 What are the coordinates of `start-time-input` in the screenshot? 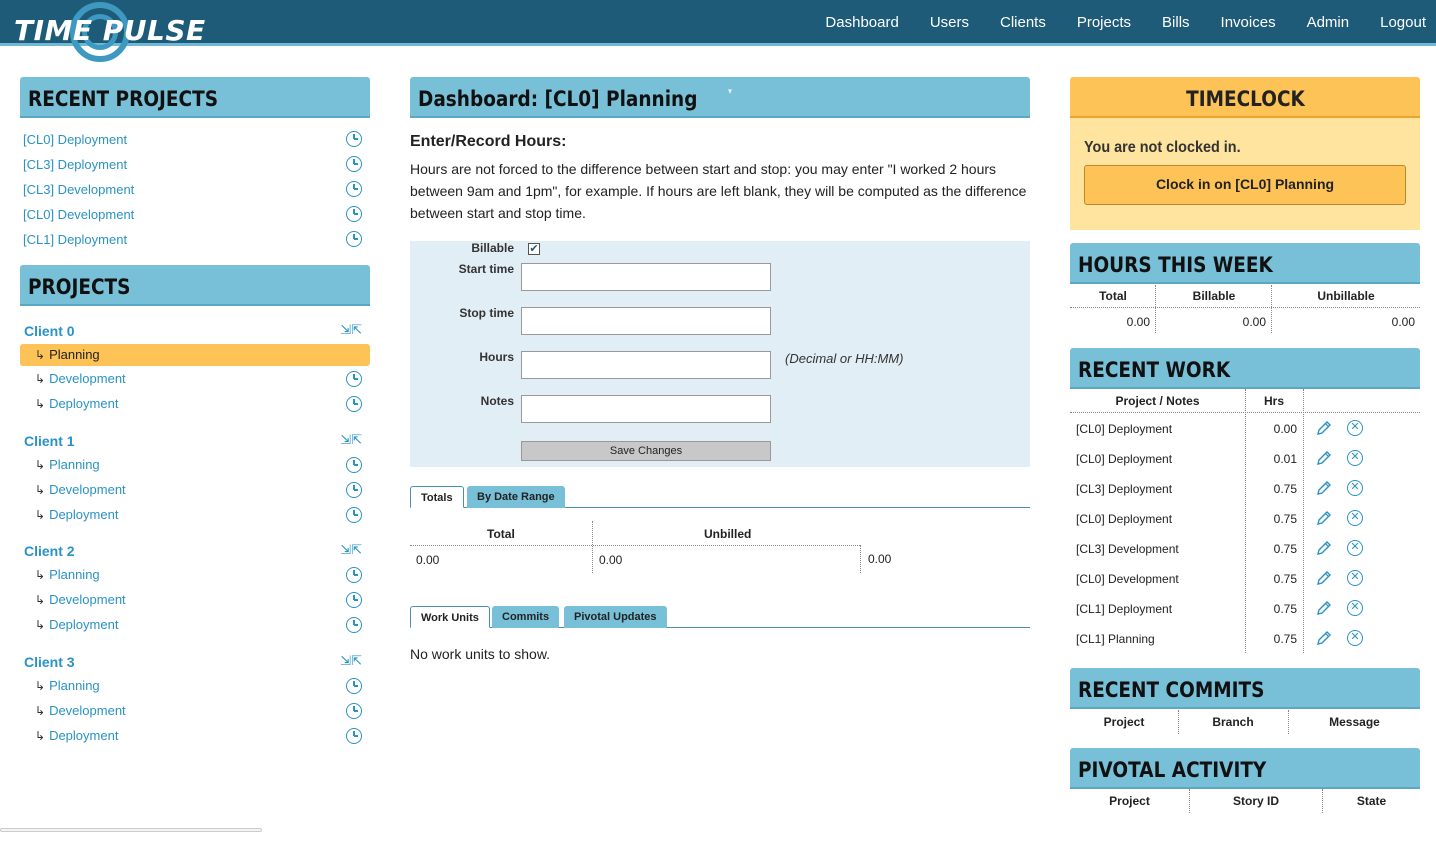 It's located at (646, 277).